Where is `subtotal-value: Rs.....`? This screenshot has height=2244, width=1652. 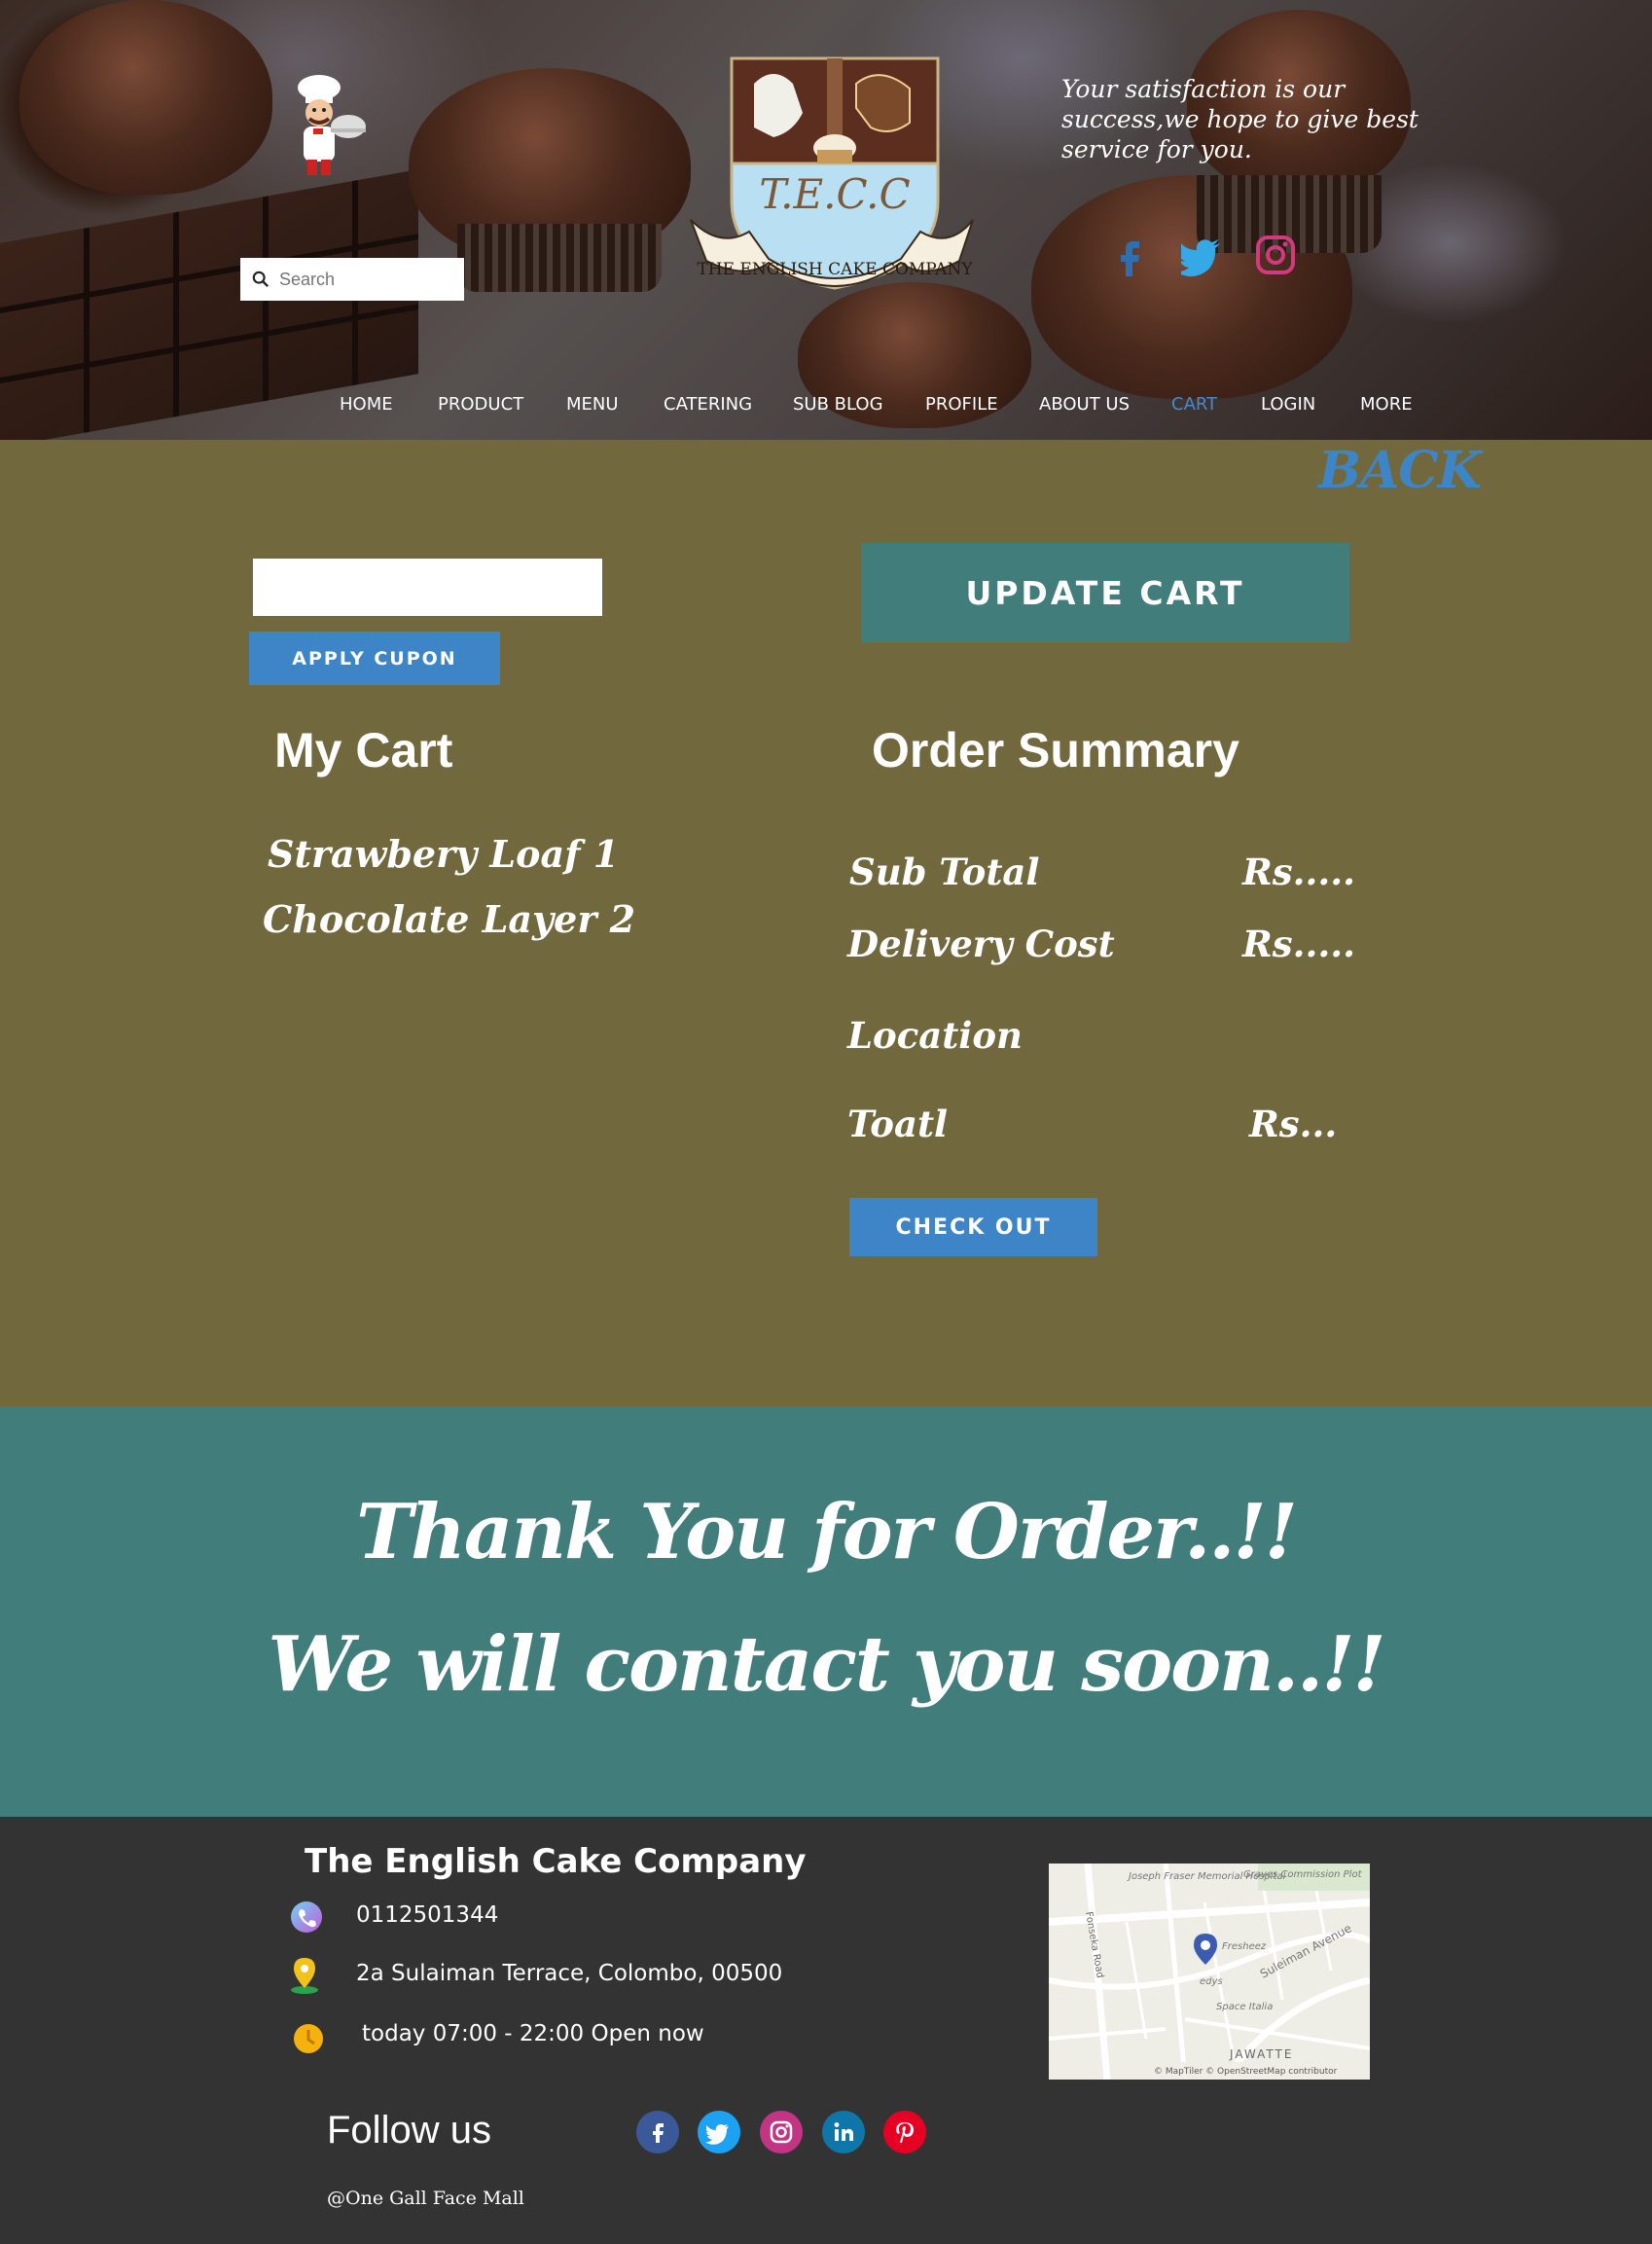 subtotal-value: Rs..... is located at coordinates (1298, 872).